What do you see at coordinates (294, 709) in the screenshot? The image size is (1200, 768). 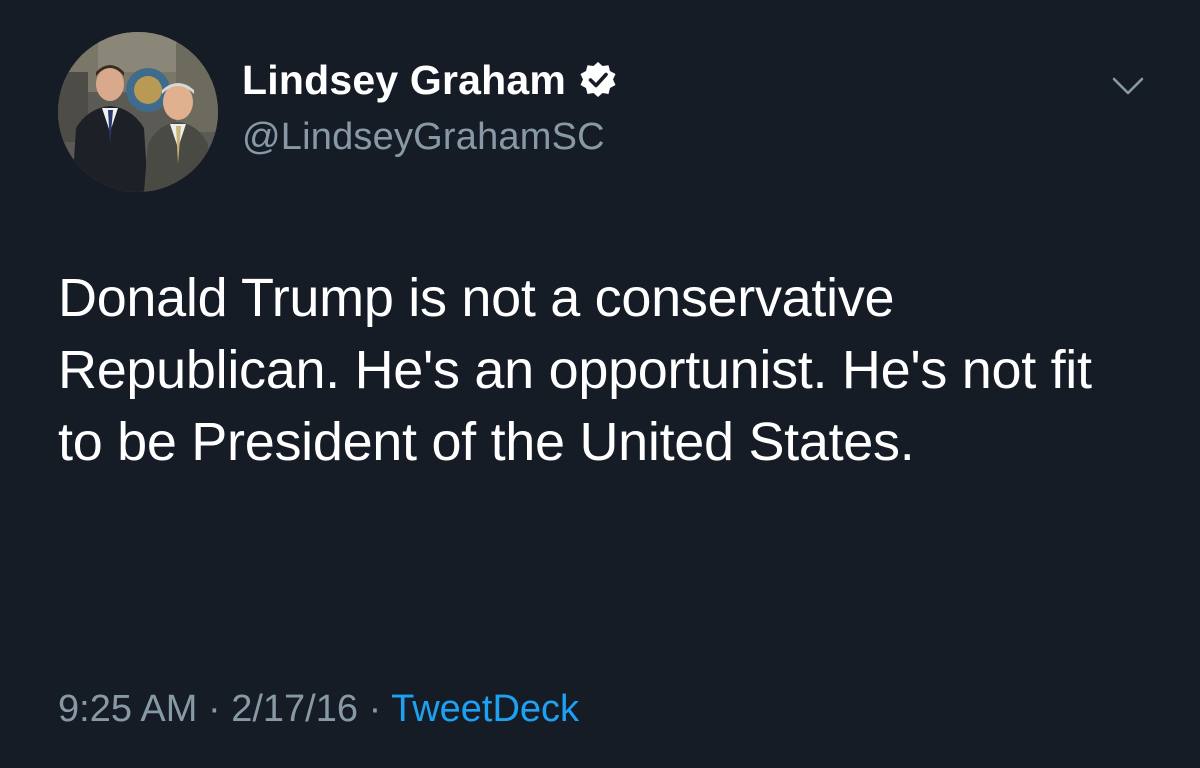 I see `tweet-date: 2/17/16` at bounding box center [294, 709].